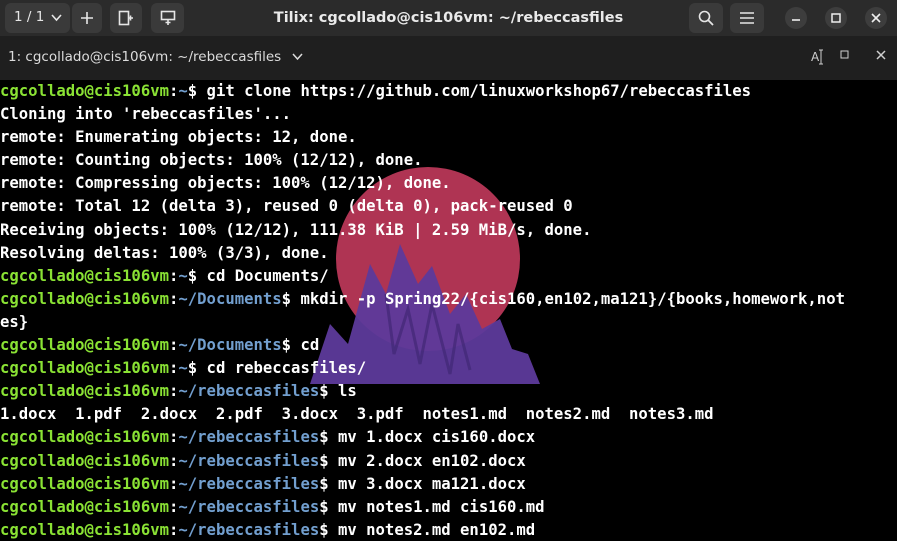  I want to click on text-cursor-icon: A, so click(818, 59).